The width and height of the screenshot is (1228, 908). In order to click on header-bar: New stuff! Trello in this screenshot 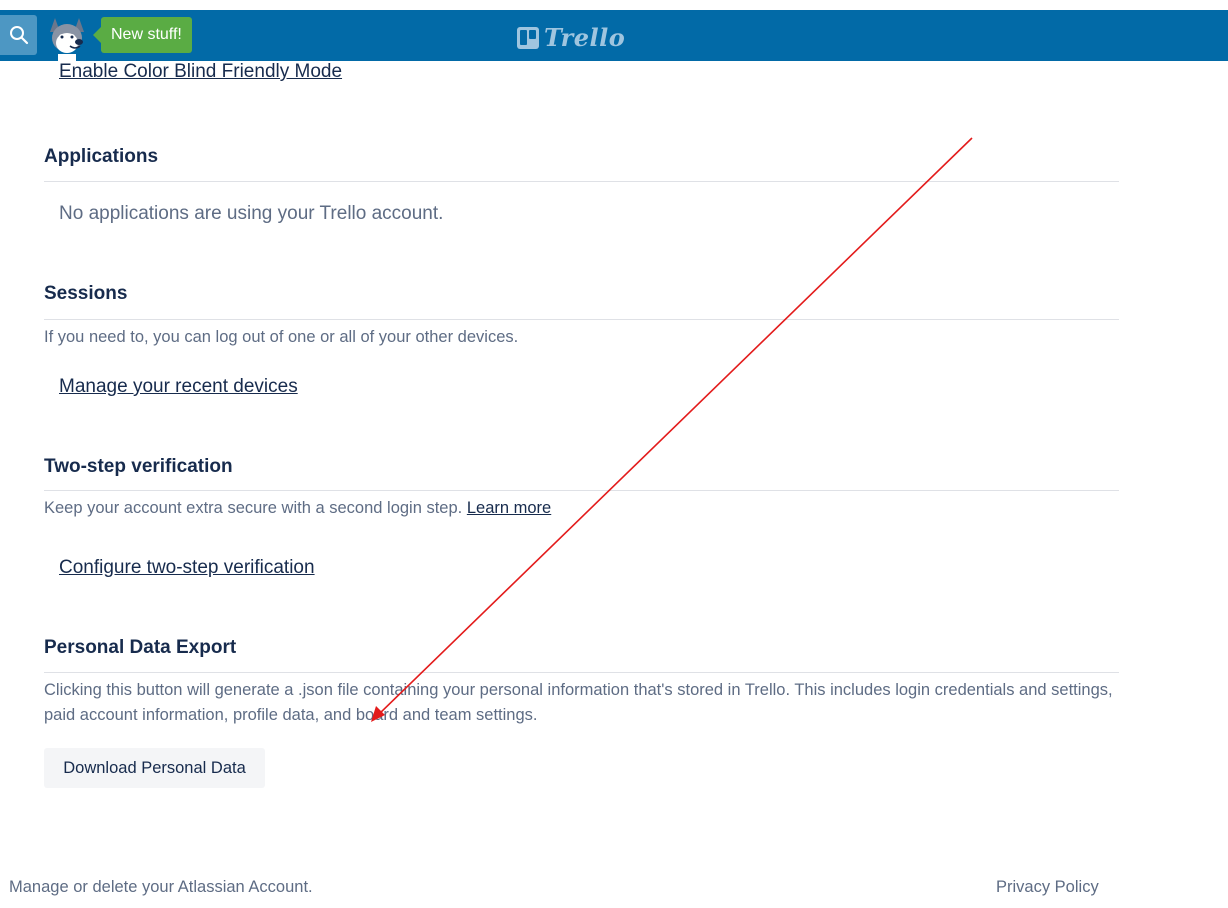, I will do `click(614, 36)`.